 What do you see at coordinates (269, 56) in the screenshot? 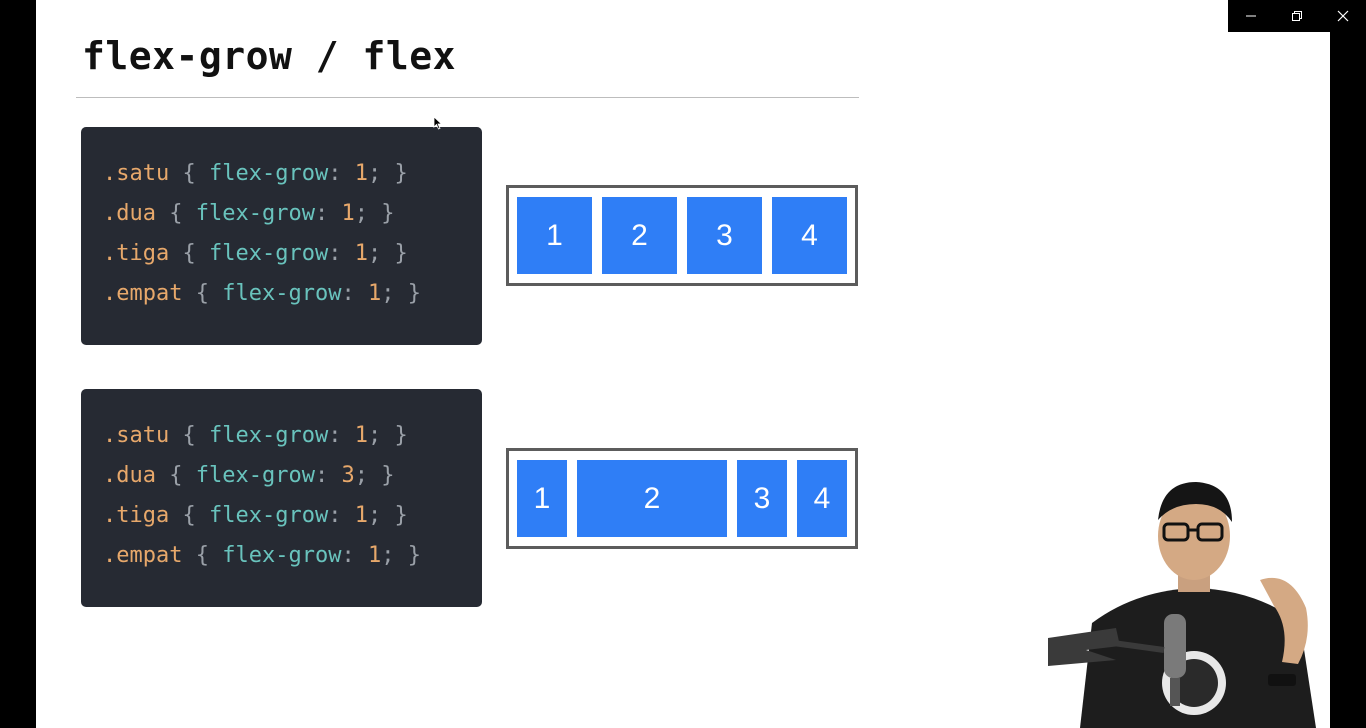
I see `slide-title: flex-grow / flex` at bounding box center [269, 56].